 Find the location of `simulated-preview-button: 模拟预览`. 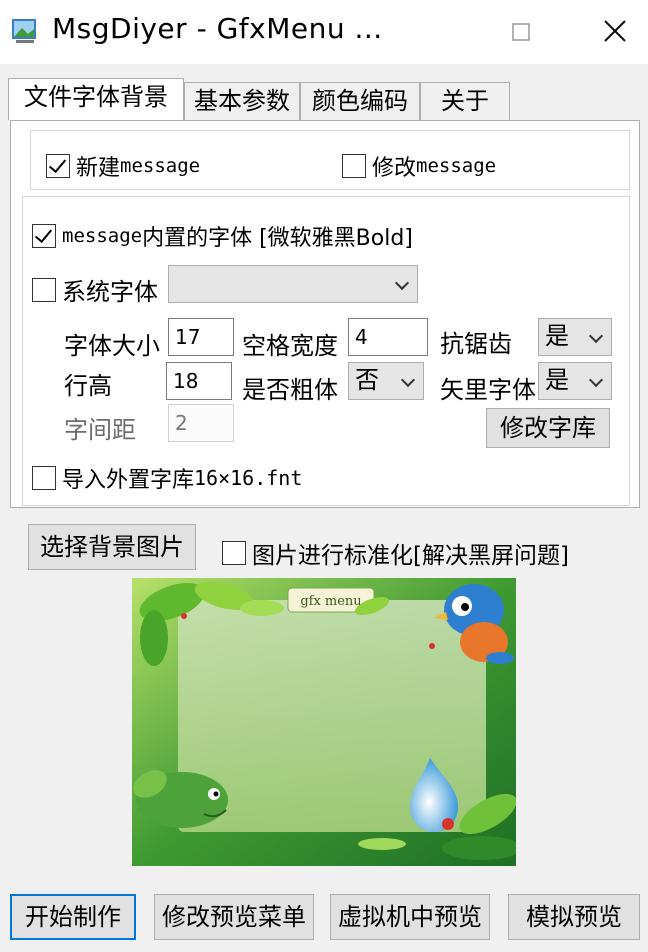

simulated-preview-button: 模拟预览 is located at coordinates (574, 917).